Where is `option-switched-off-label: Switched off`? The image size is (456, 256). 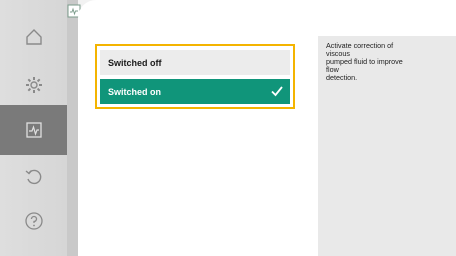 option-switched-off-label: Switched off is located at coordinates (135, 62).